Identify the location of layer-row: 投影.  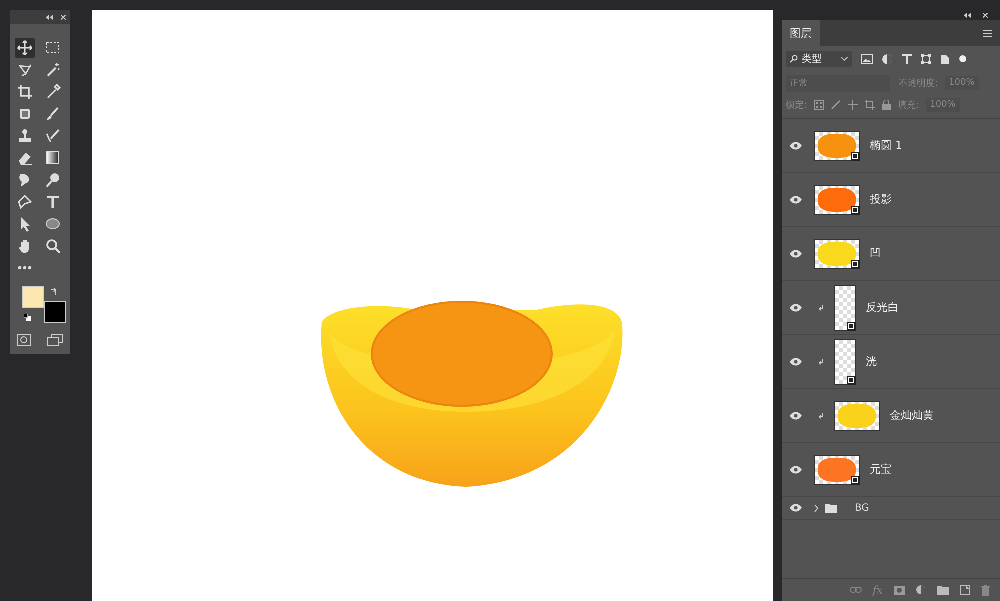
(891, 200).